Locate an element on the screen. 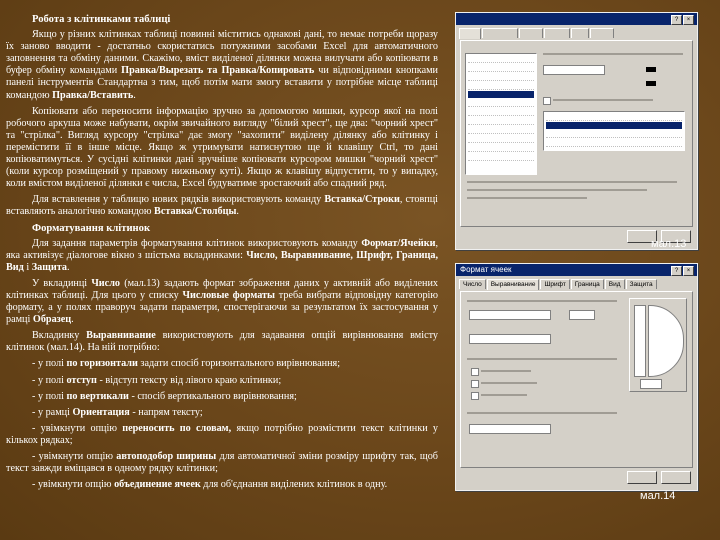  indent-field is located at coordinates (582, 315).